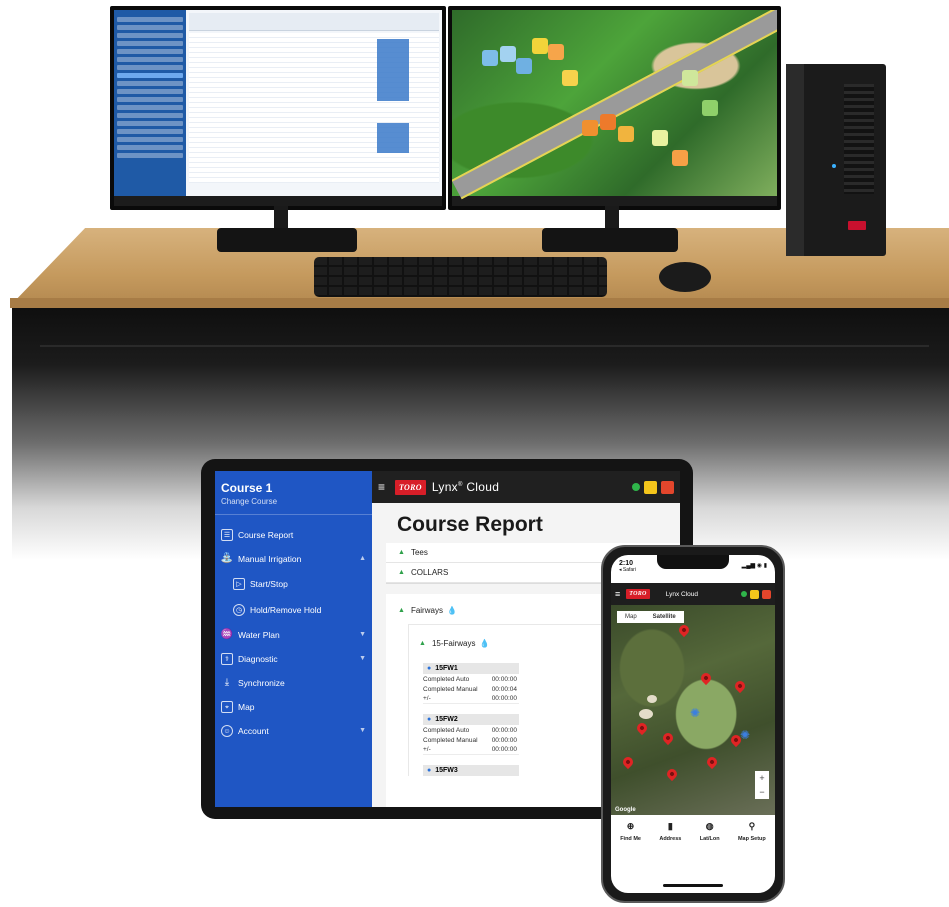  What do you see at coordinates (710, 831) in the screenshot?
I see `lat-lon-button: ◍ Lat/Lon` at bounding box center [710, 831].